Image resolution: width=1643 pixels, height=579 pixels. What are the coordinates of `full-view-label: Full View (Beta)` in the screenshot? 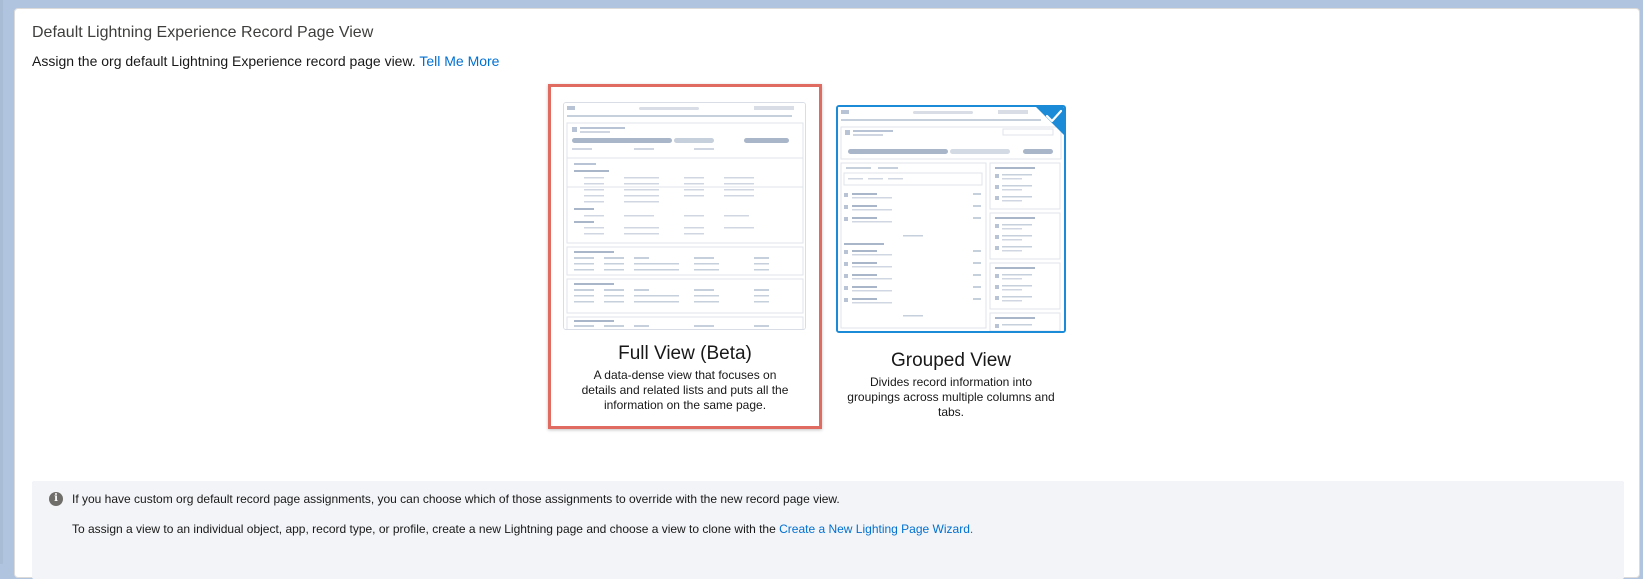 It's located at (685, 353).